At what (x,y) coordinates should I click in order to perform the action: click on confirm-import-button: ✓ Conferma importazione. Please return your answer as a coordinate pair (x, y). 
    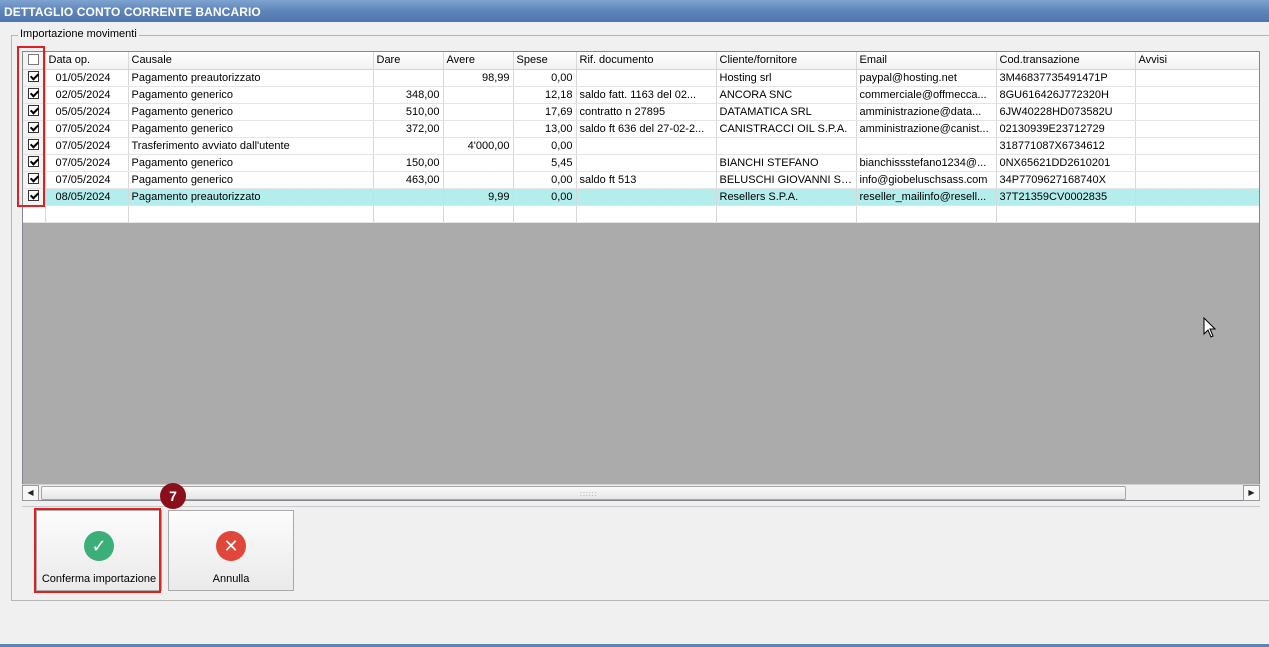
    Looking at the image, I should click on (99, 550).